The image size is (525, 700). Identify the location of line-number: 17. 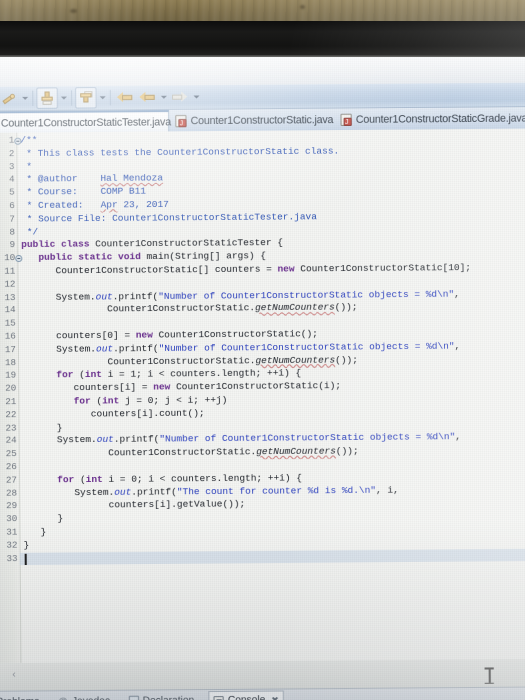
(10, 349).